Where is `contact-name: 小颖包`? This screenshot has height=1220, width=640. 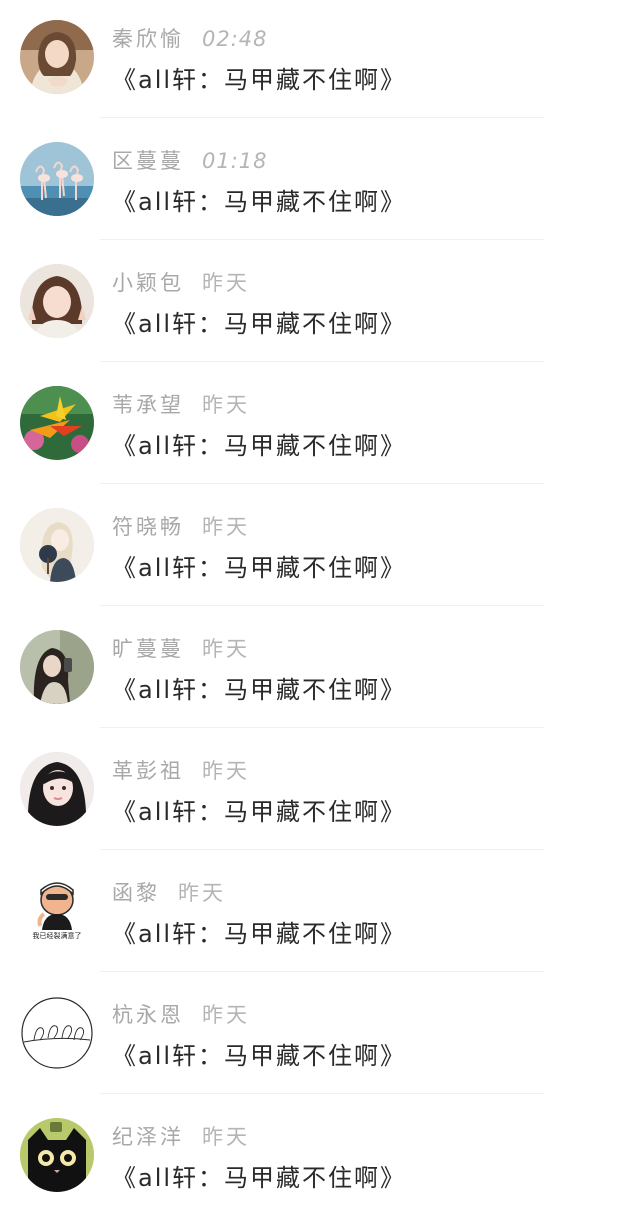
contact-name: 小颖包 is located at coordinates (148, 283).